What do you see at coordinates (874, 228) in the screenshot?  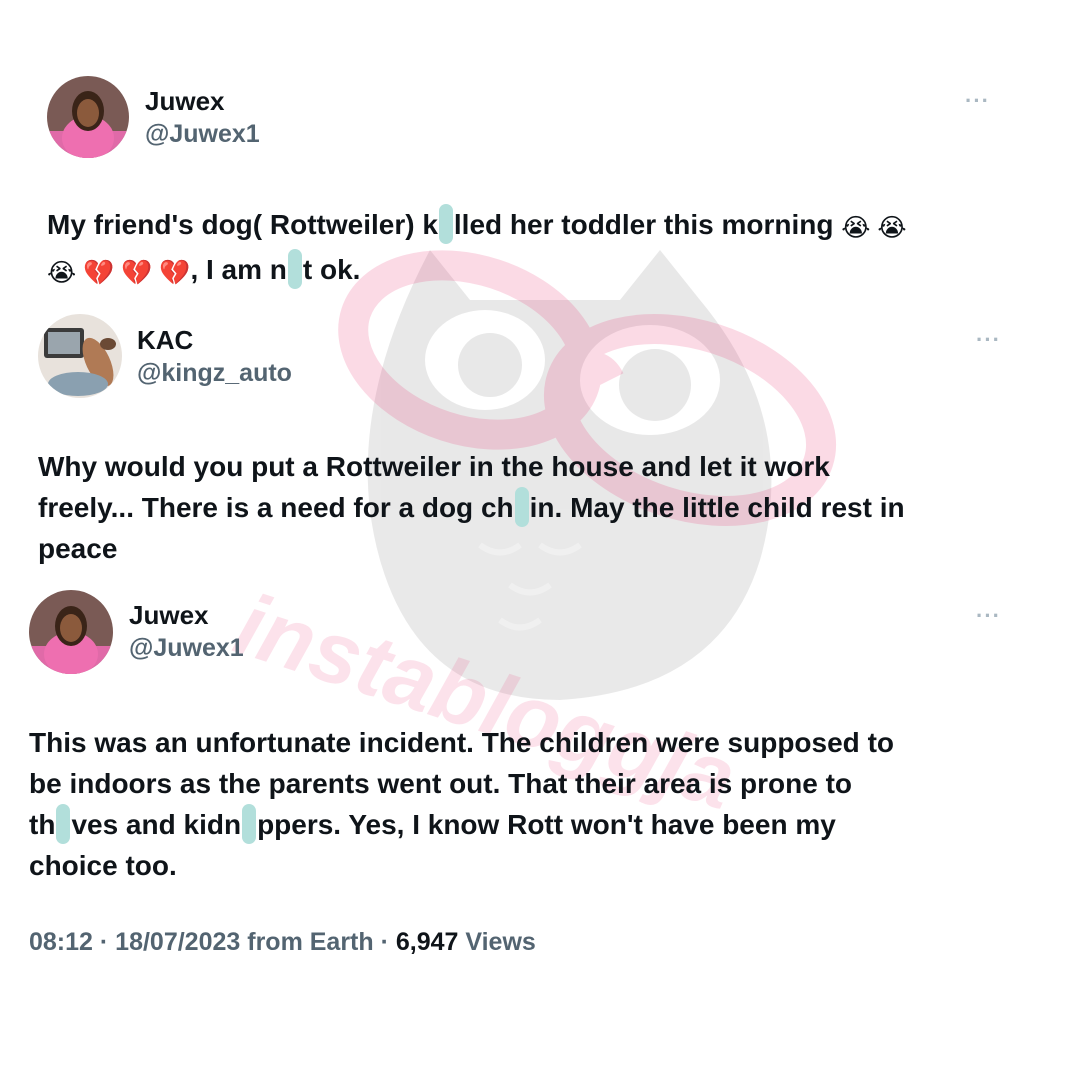 I see `emoji-group: 😭 😭` at bounding box center [874, 228].